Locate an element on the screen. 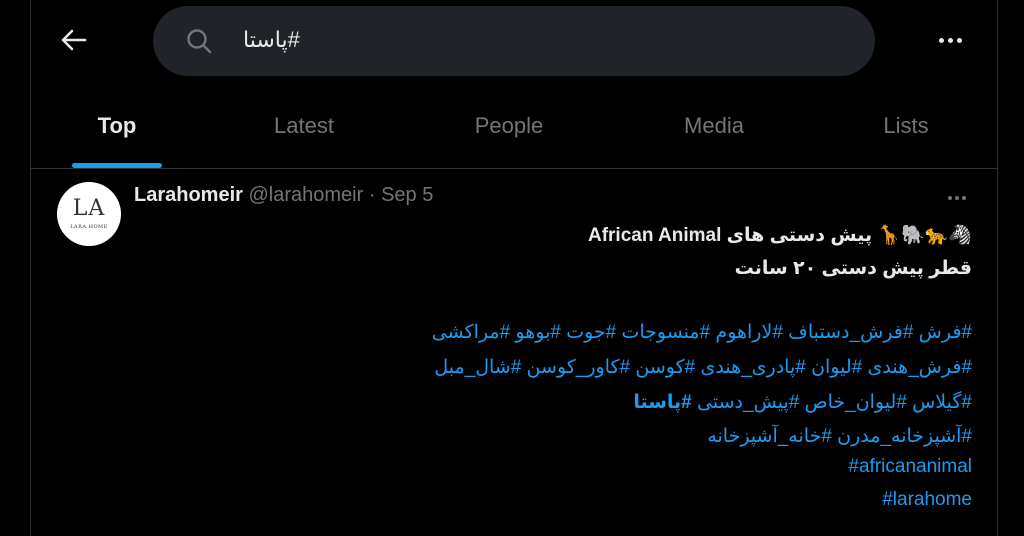  hashtag-larahome: #larahome is located at coordinates (927, 500).